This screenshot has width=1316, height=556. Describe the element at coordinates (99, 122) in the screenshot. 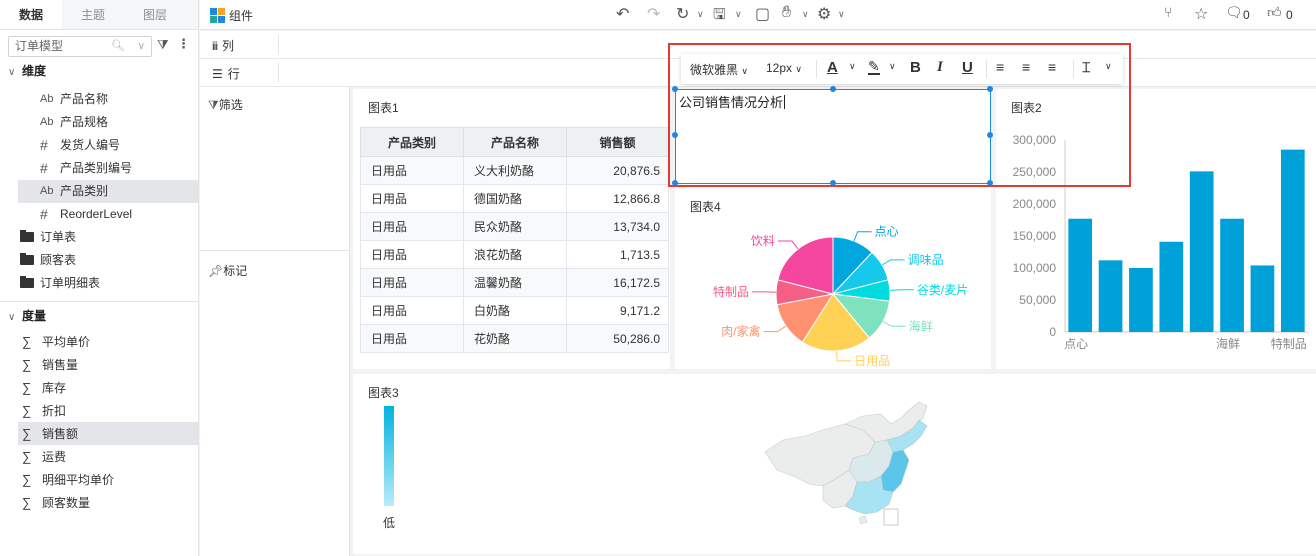

I see `field-item: Ab 产品规格` at that location.